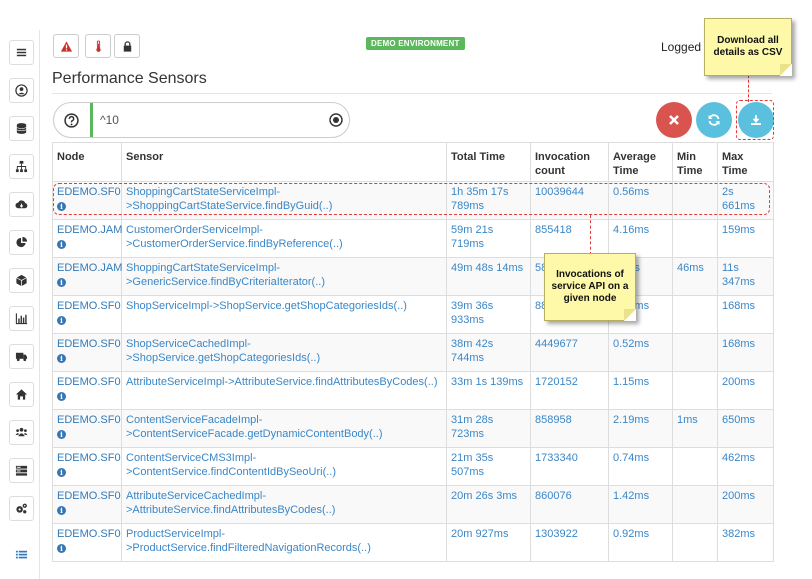 This screenshot has width=812, height=579. Describe the element at coordinates (755, 120) in the screenshot. I see `highlight-download-outline` at that location.